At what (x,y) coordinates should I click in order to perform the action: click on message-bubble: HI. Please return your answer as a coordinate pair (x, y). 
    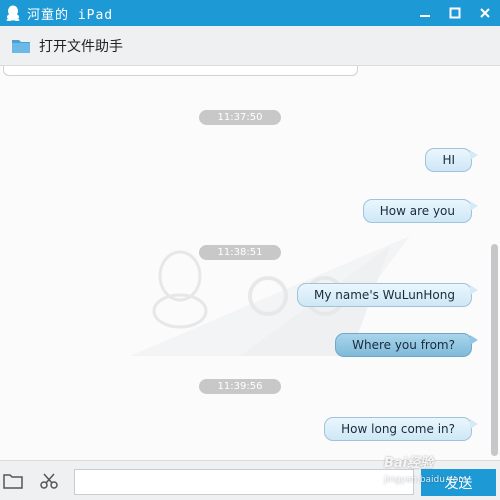
    Looking at the image, I should click on (451, 160).